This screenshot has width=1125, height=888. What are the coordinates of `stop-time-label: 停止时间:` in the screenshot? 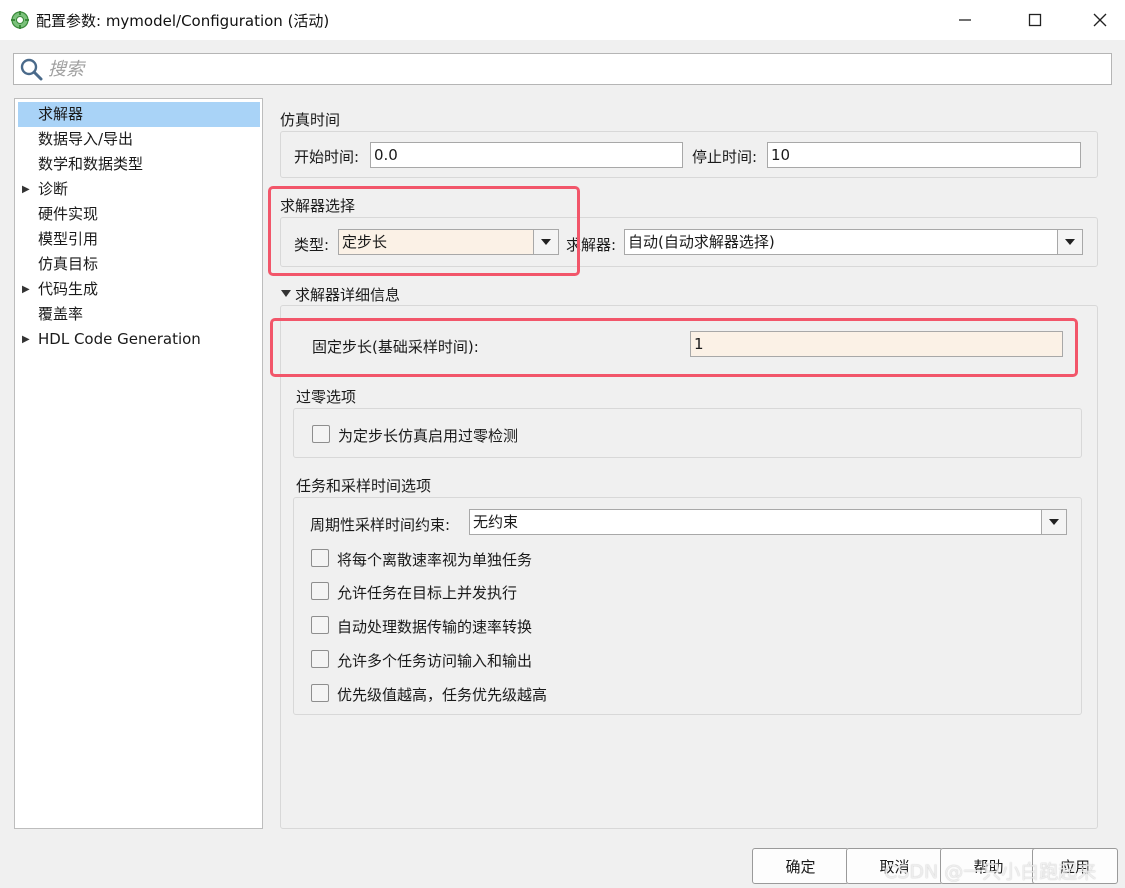 It's located at (725, 157).